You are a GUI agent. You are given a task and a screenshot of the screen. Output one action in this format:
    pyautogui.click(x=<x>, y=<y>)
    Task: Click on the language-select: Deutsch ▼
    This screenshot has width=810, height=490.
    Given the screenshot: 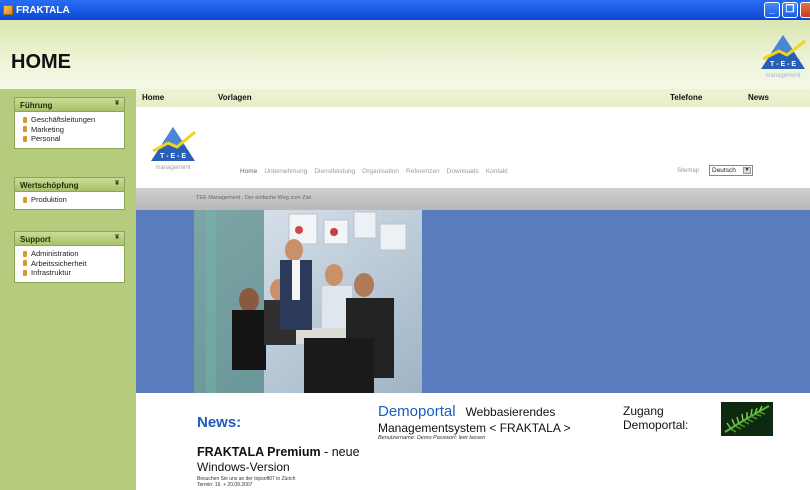 What is the action you would take?
    pyautogui.click(x=731, y=170)
    